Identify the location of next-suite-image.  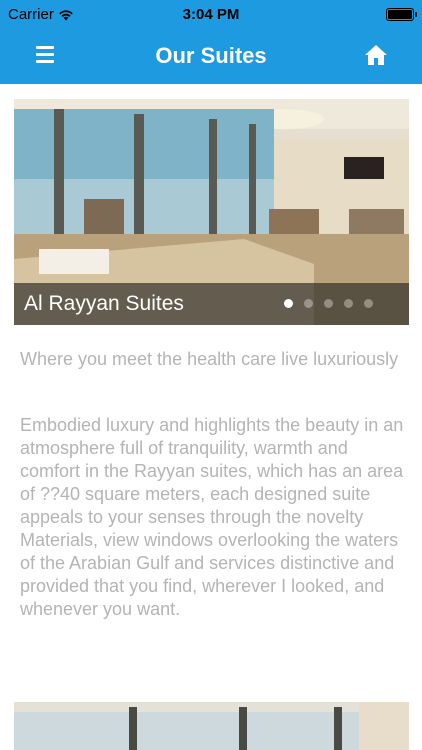
(211, 726).